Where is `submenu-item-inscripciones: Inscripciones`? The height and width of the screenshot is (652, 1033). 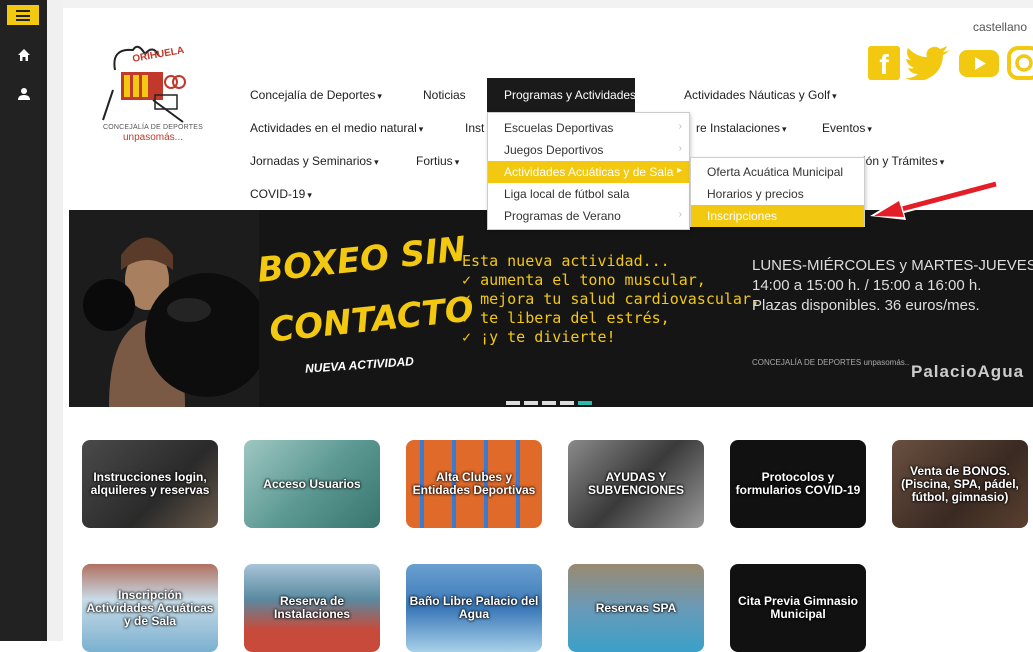
submenu-item-inscripciones: Inscripciones is located at coordinates (777, 216).